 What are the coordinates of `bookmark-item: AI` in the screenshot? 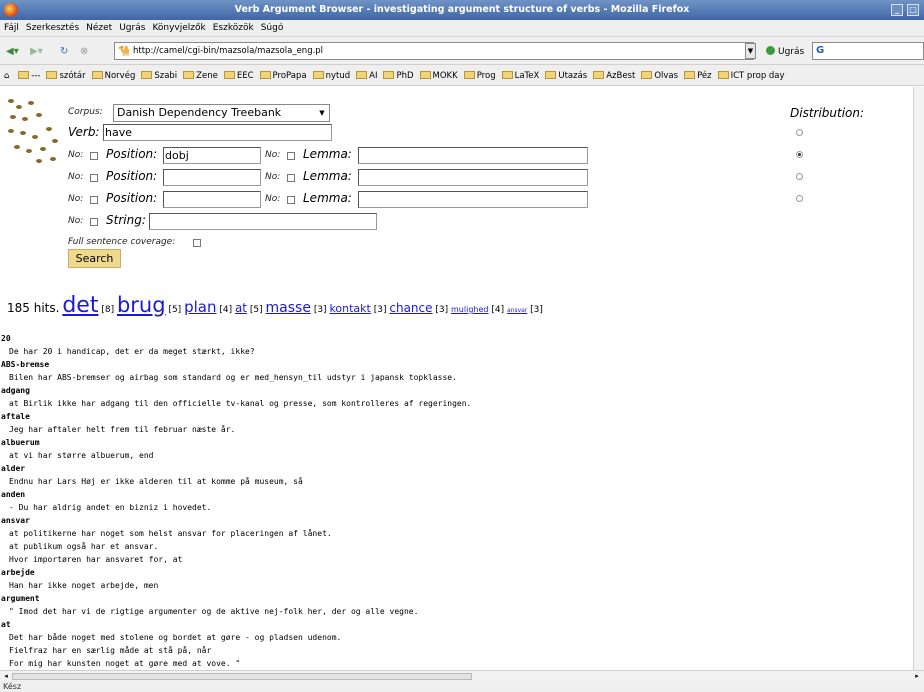 It's located at (366, 76).